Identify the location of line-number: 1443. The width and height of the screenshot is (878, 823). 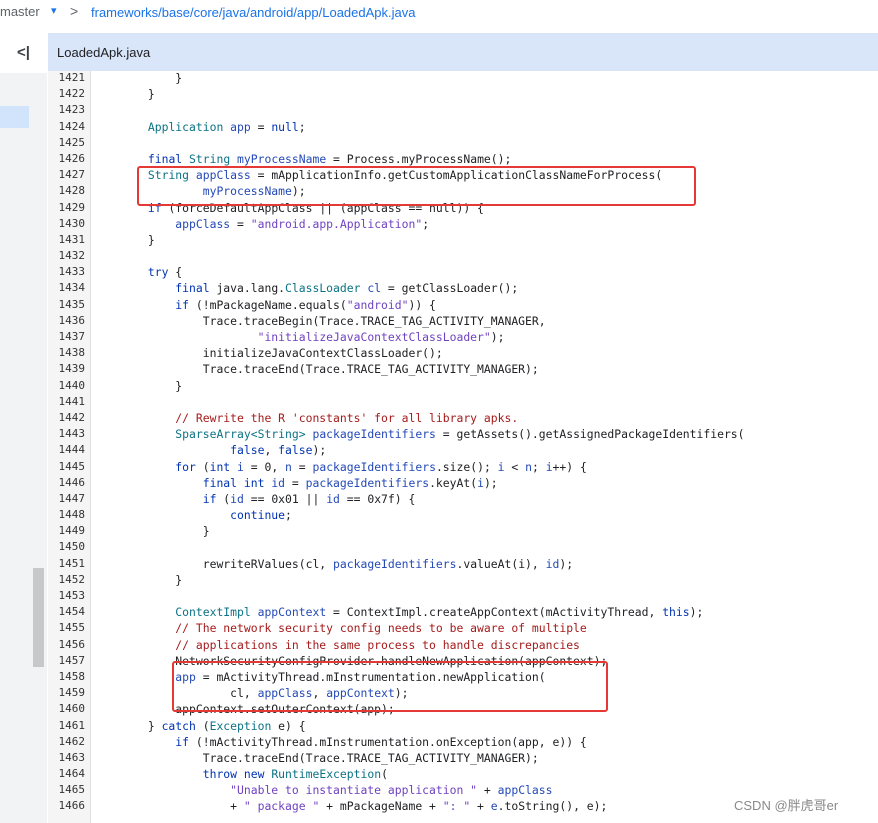
(72, 434).